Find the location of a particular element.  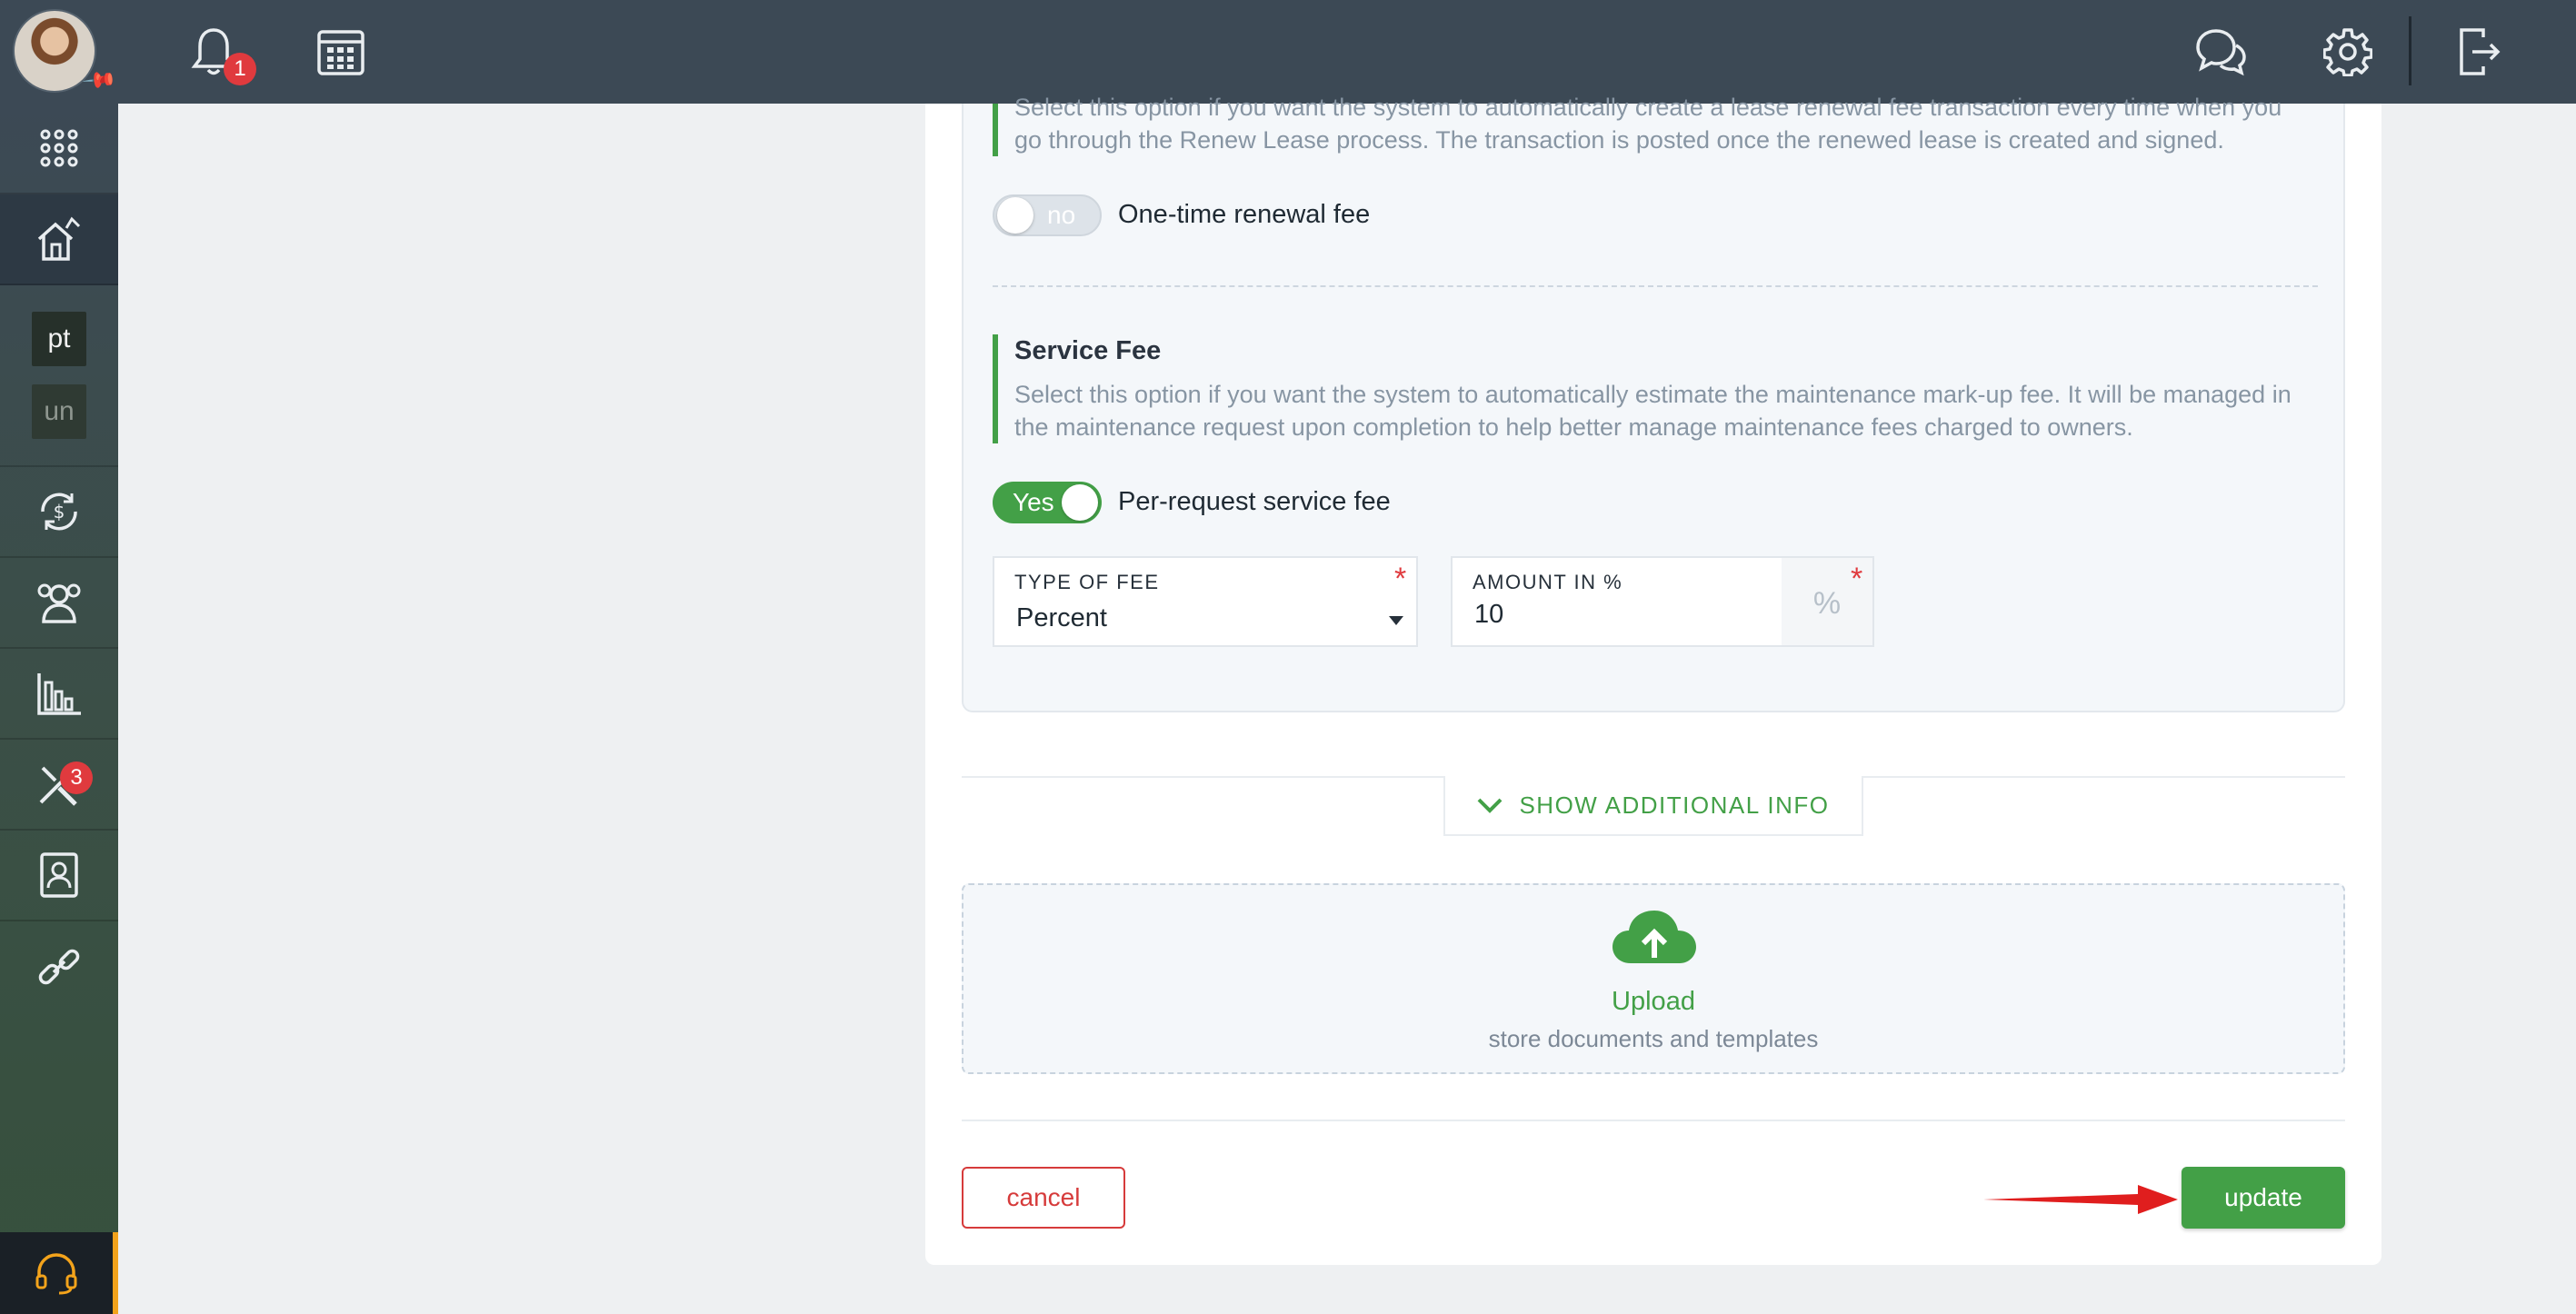

sidebar-item-un: un is located at coordinates (59, 411).